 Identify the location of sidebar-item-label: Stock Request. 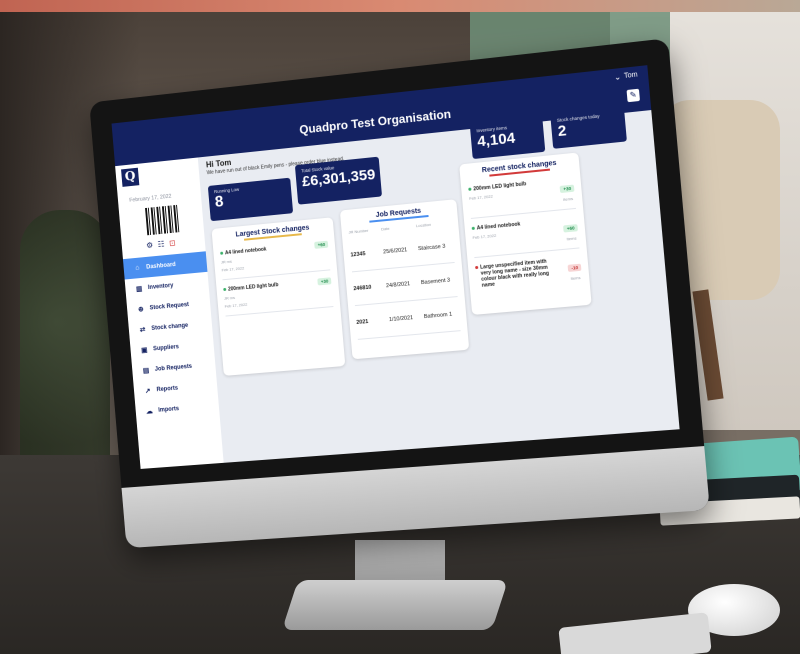
(169, 306).